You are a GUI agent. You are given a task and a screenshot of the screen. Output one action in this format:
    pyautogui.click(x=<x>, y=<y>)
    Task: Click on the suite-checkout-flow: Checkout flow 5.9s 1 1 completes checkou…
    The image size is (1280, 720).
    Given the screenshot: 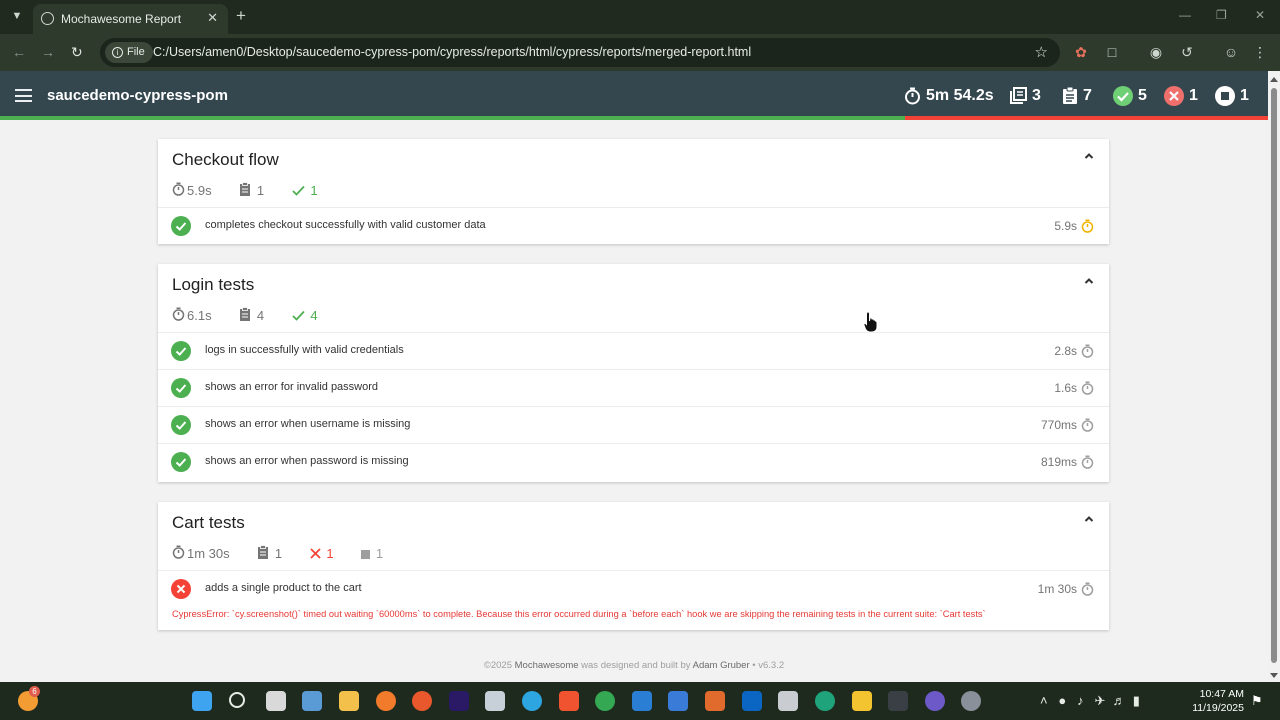 What is the action you would take?
    pyautogui.click(x=633, y=191)
    